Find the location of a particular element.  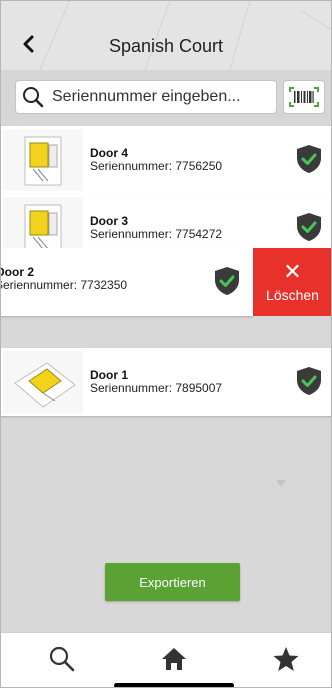

export-button: Exportieren is located at coordinates (172, 582).